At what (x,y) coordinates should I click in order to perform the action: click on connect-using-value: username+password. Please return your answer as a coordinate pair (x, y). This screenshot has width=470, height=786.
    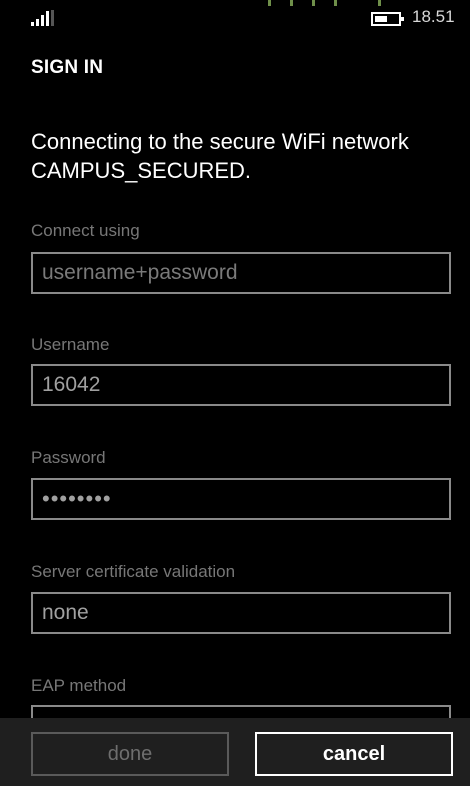
    Looking at the image, I should click on (140, 272).